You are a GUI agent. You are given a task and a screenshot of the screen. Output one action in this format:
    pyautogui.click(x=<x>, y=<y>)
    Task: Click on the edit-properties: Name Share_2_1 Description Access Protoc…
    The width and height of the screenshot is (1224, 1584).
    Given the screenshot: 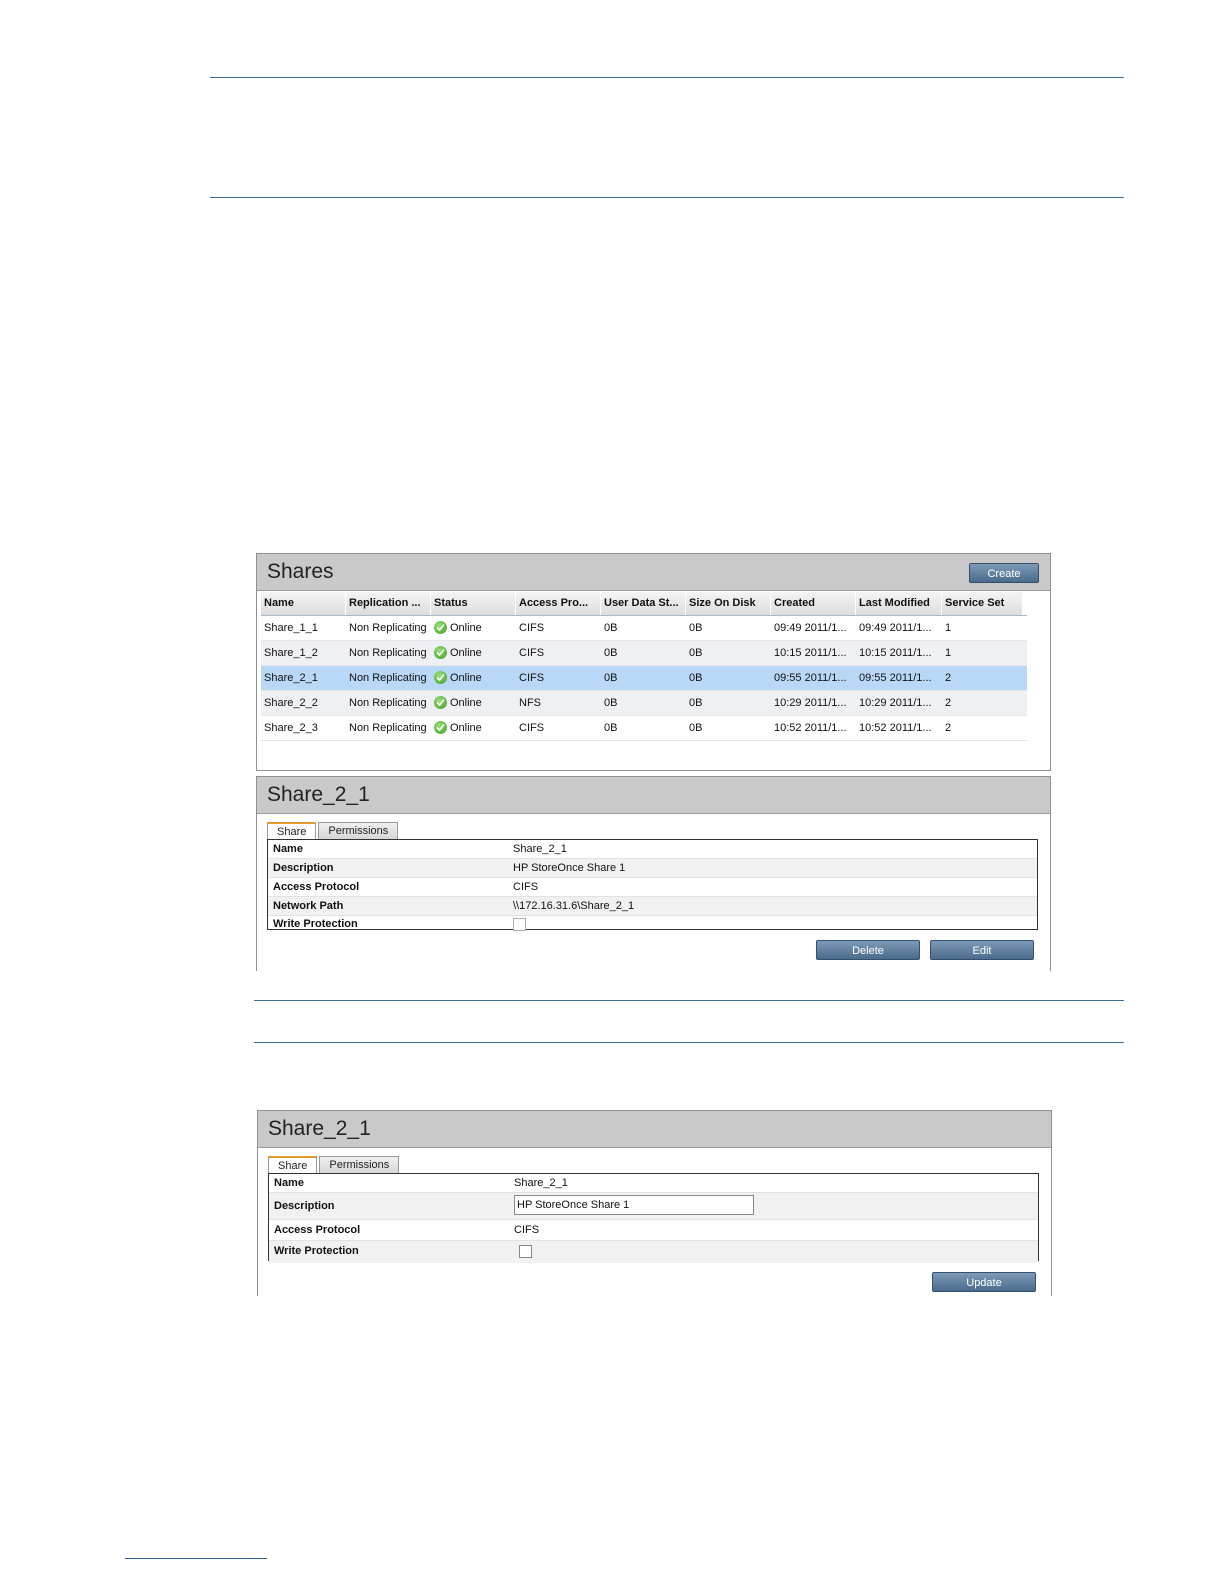 What is the action you would take?
    pyautogui.click(x=653, y=1218)
    